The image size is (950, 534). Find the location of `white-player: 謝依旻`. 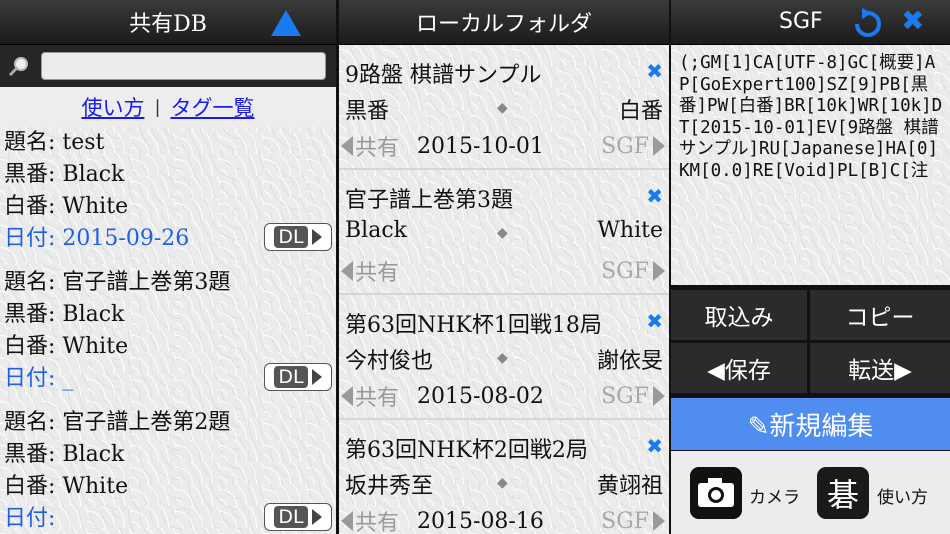

white-player: 謝依旻 is located at coordinates (629, 361).